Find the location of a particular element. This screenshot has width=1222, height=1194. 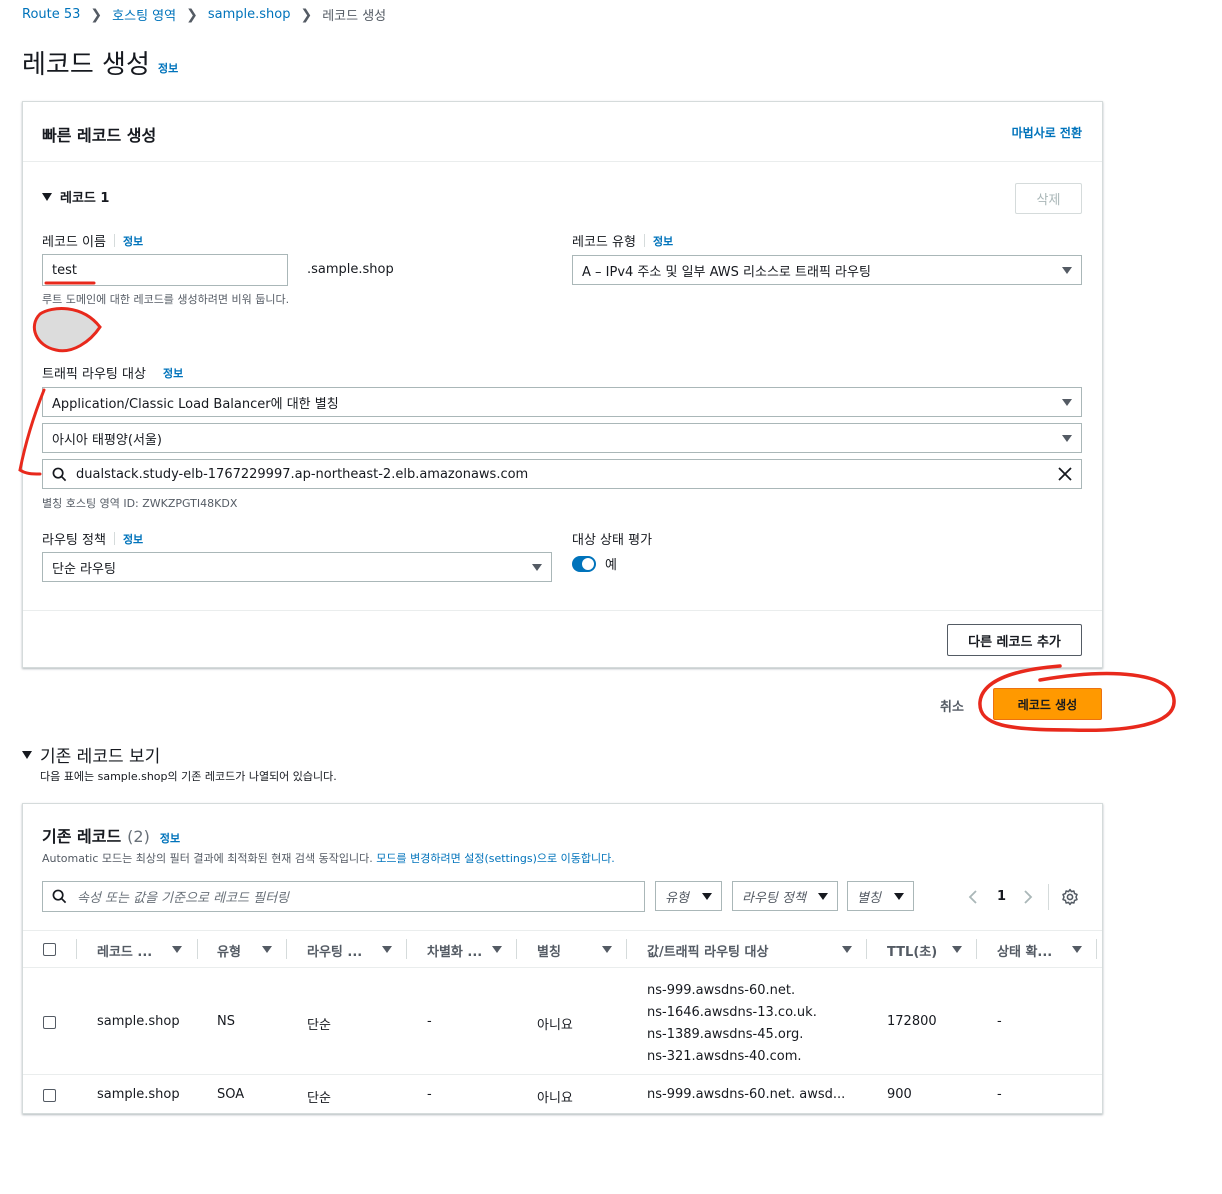

existing-records-toggle: 기존 레코드 보기 is located at coordinates (91, 754).